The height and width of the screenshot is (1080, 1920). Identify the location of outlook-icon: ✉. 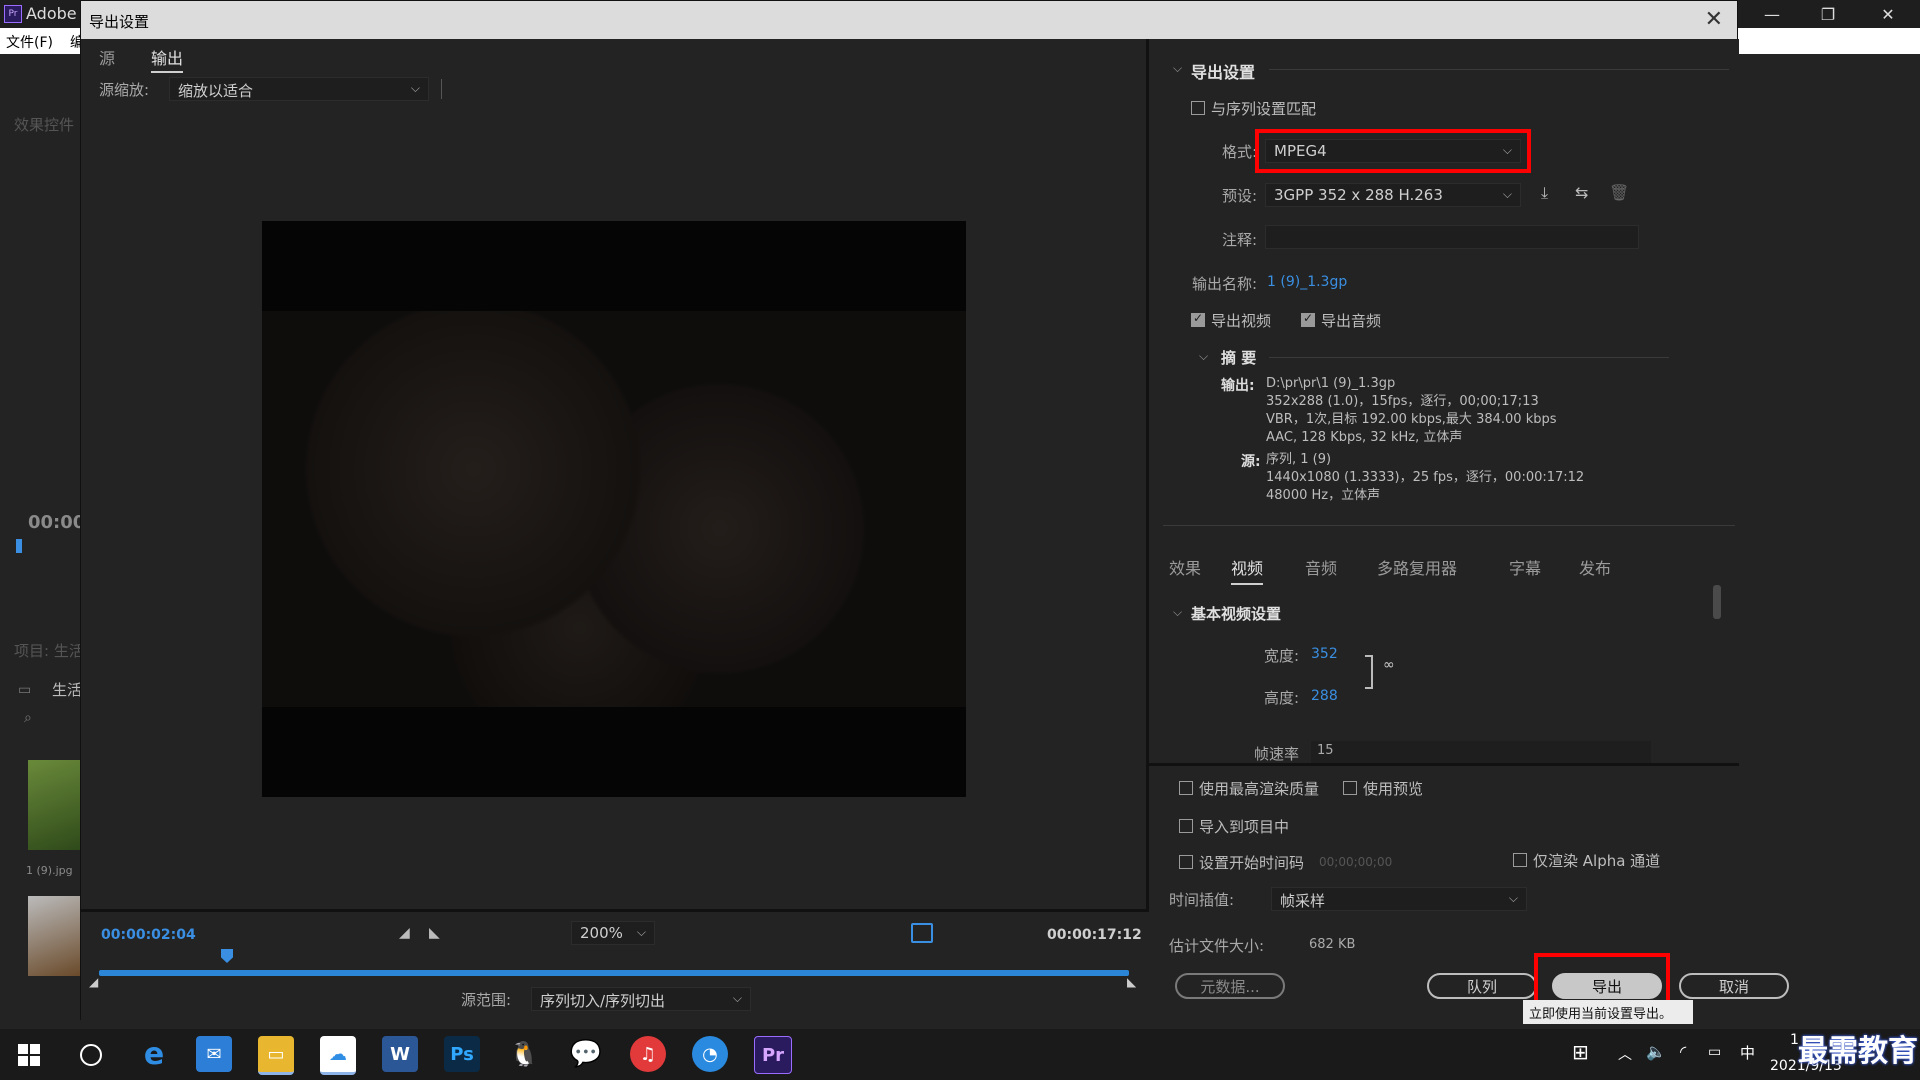
(214, 1054).